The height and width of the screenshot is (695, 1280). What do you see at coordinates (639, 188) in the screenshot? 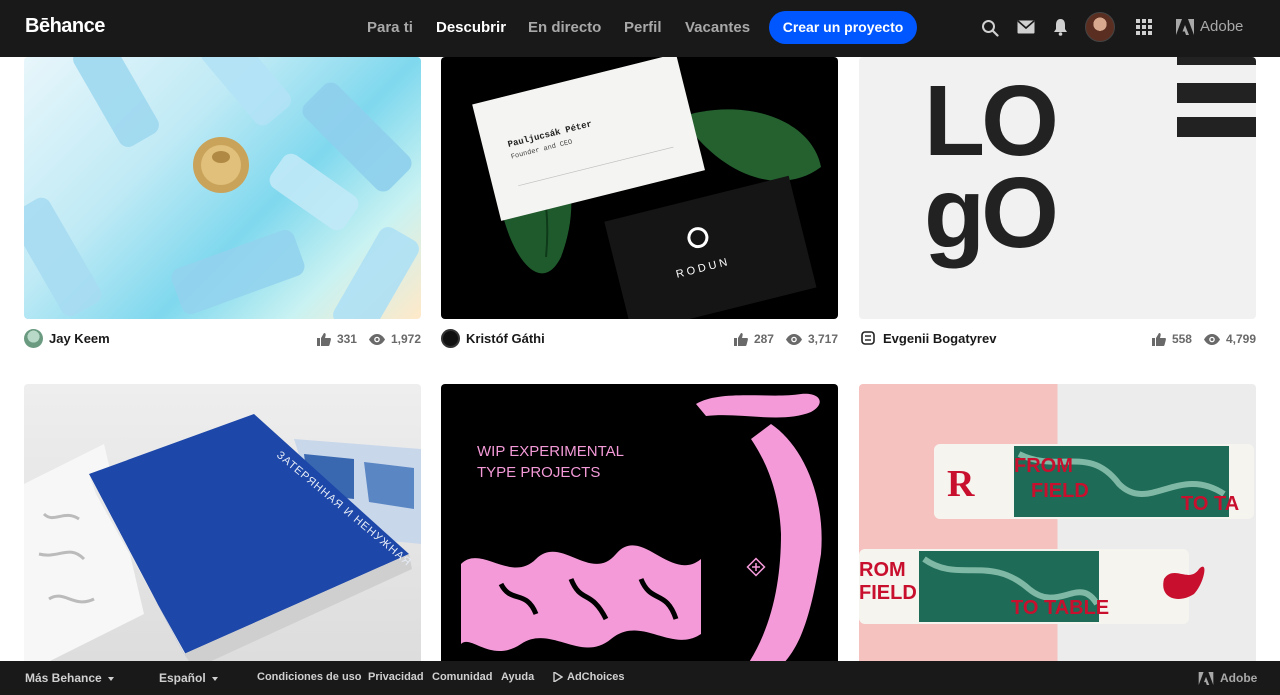
I see `project-thumbnail-rodun: Pauljucsák Péter Founder and CEO RODUN` at bounding box center [639, 188].